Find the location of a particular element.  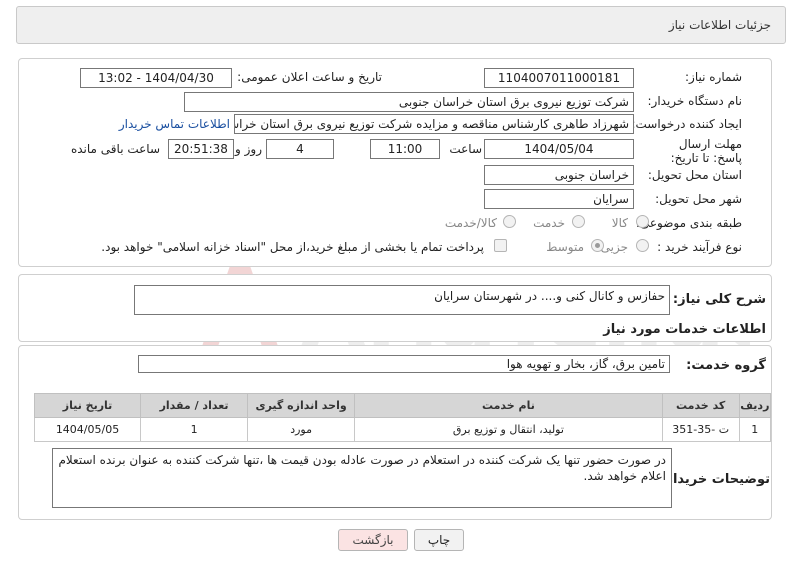

buyer-org-label: نام دستگاه خریدار: is located at coordinates (695, 101).